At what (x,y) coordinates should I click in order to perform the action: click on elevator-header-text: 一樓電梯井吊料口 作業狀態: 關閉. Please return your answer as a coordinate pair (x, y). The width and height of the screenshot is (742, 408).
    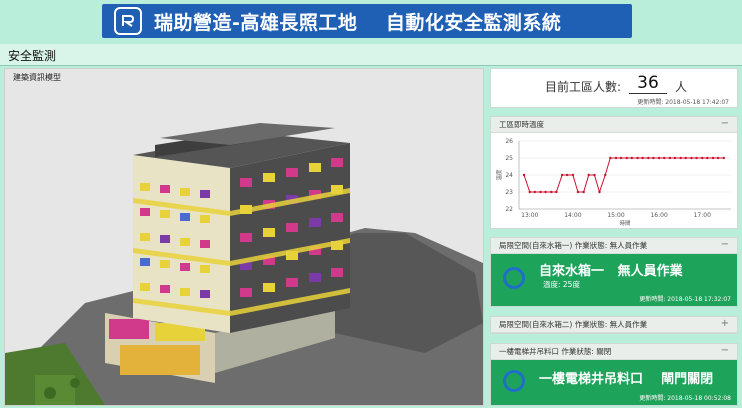
    Looking at the image, I should click on (555, 351).